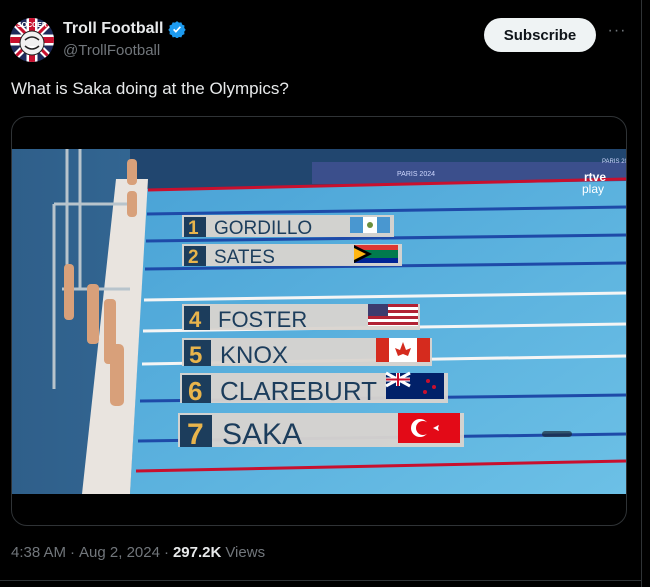  Describe the element at coordinates (38, 552) in the screenshot. I see `tweet-time: 4:38 AM` at that location.